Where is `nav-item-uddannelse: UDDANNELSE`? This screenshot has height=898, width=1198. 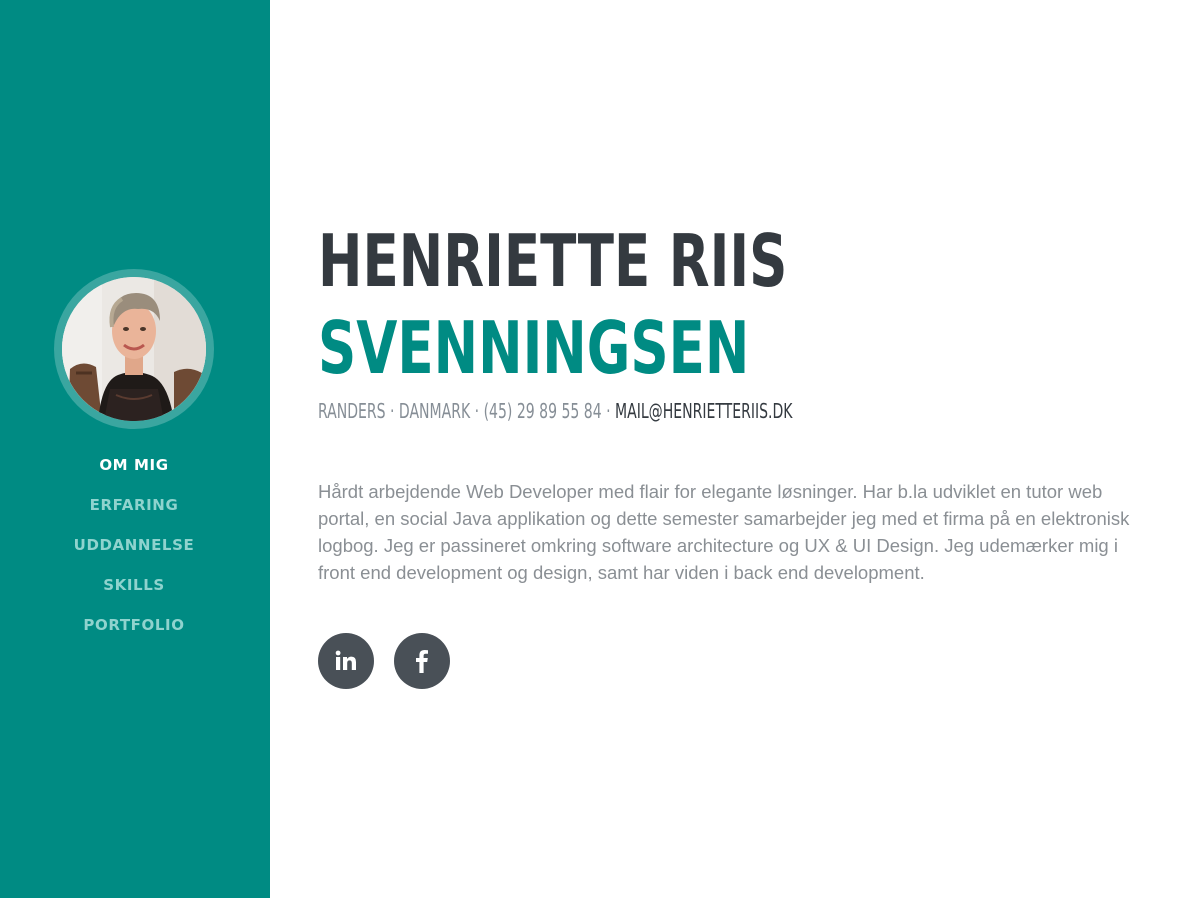 nav-item-uddannelse: UDDANNELSE is located at coordinates (134, 552).